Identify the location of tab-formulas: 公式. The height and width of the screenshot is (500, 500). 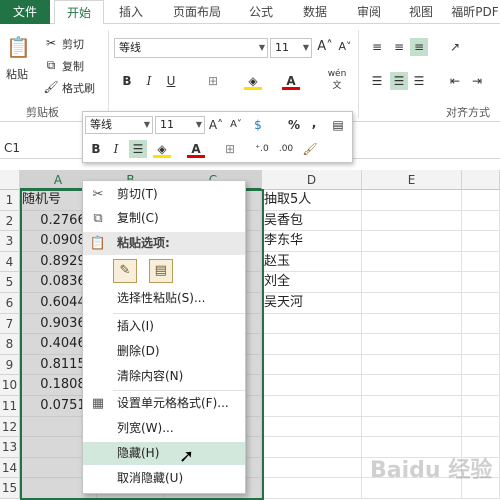
(261, 12).